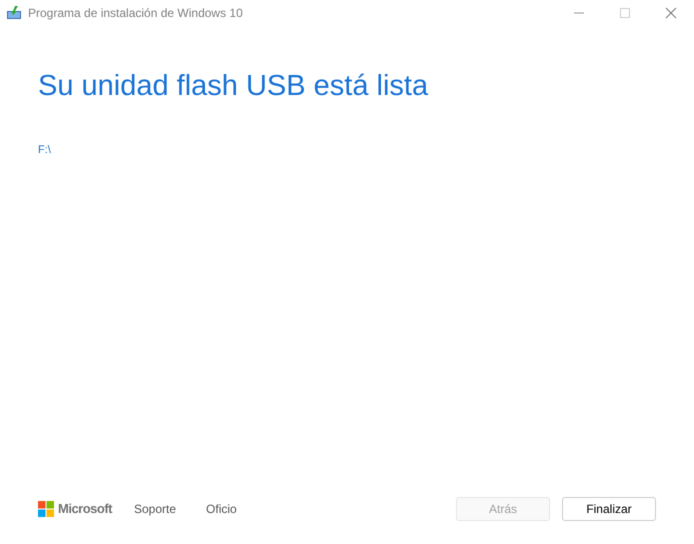 The width and height of the screenshot is (694, 544). What do you see at coordinates (155, 509) in the screenshot?
I see `footer-link: Soporte` at bounding box center [155, 509].